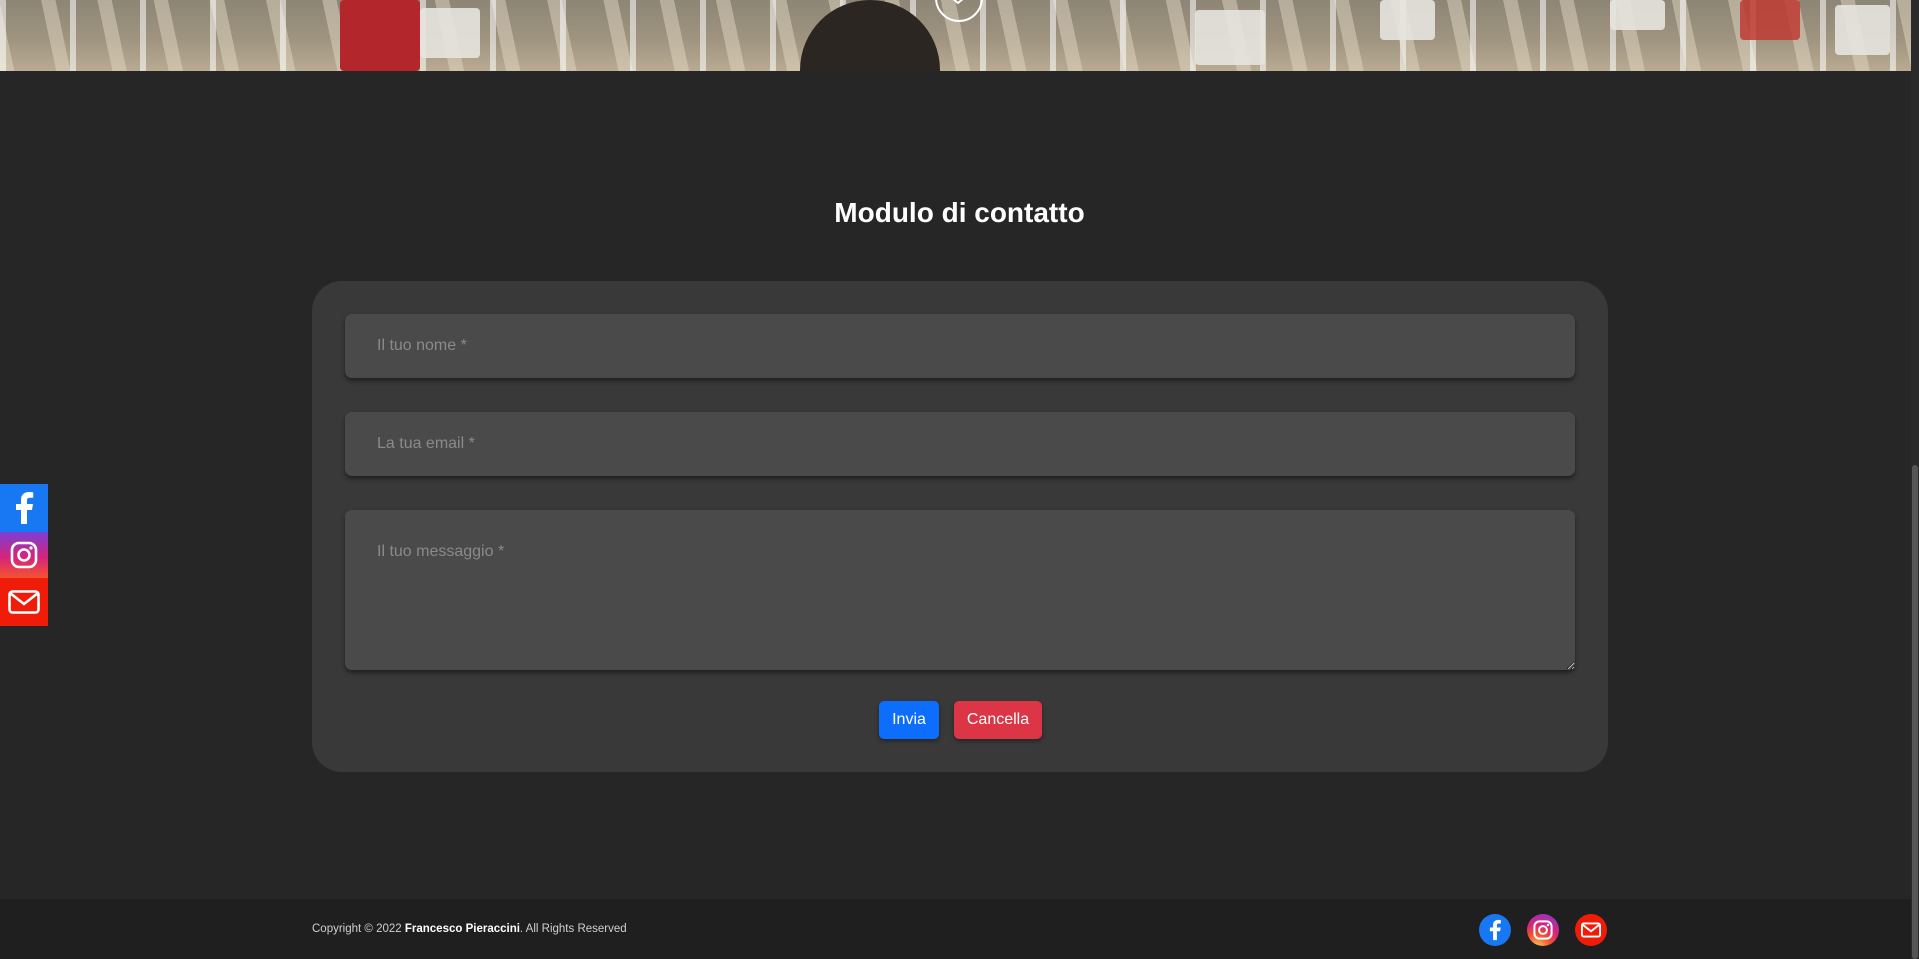 This screenshot has height=959, width=1919. I want to click on page-scrollbar, so click(1915, 479).